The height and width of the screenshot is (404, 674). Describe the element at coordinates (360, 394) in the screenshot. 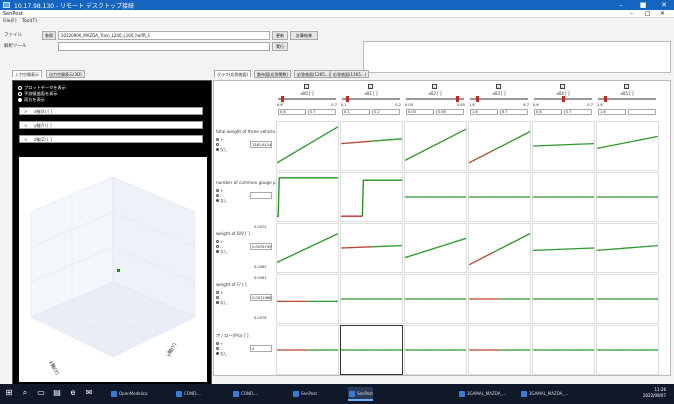

I see `taskbar-item-senpost-2: SenPost` at that location.